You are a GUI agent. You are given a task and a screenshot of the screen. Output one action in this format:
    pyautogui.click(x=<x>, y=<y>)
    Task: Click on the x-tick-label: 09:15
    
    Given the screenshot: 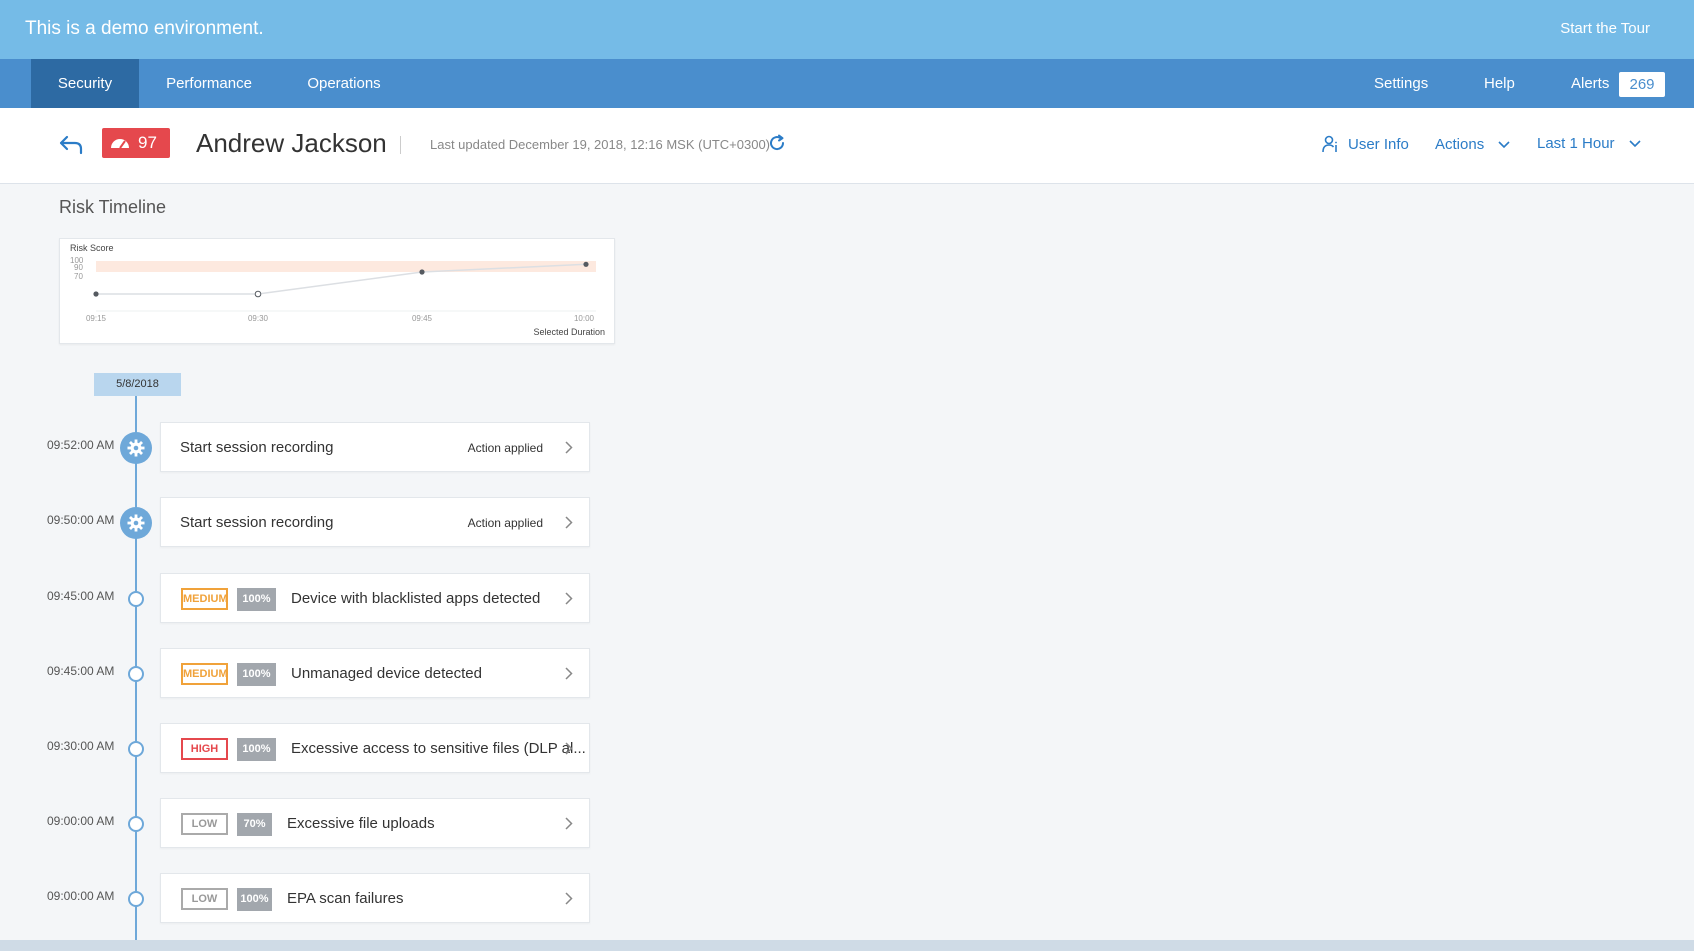 What is the action you would take?
    pyautogui.click(x=96, y=318)
    